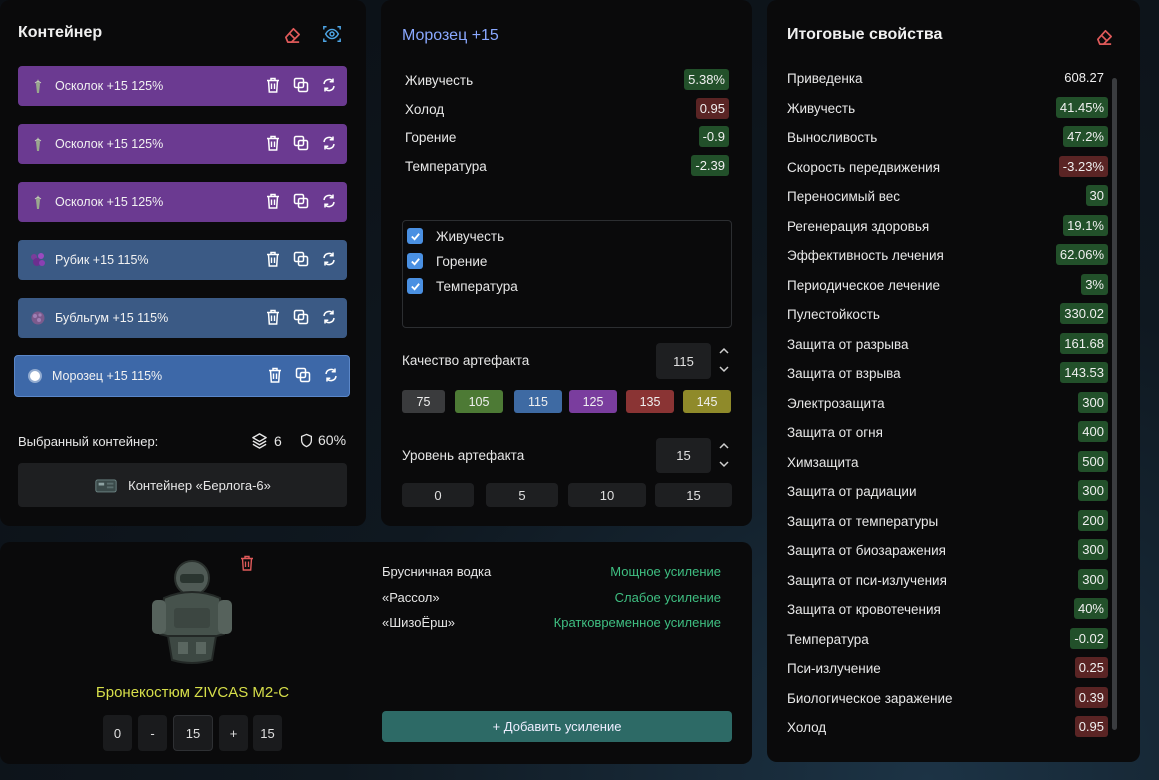 Image resolution: width=1159 pixels, height=780 pixels. What do you see at coordinates (833, 314) in the screenshot?
I see `total-prop-name: Пулестойкость` at bounding box center [833, 314].